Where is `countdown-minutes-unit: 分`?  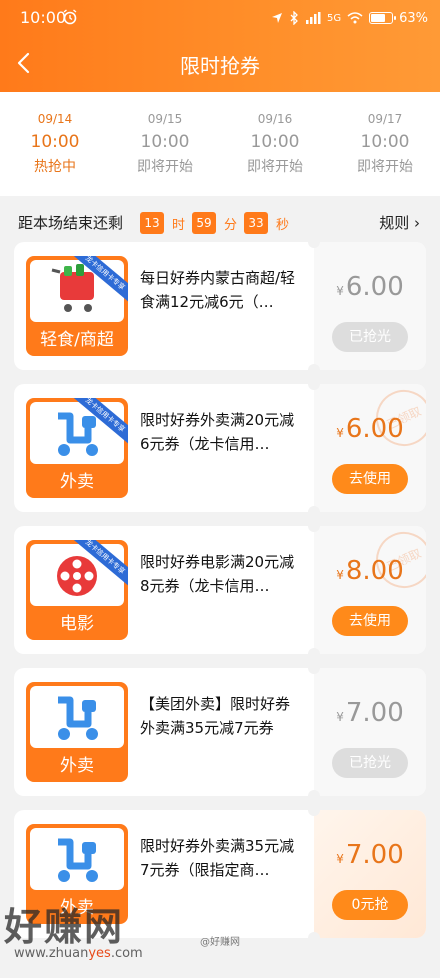 countdown-minutes-unit: 分 is located at coordinates (231, 225).